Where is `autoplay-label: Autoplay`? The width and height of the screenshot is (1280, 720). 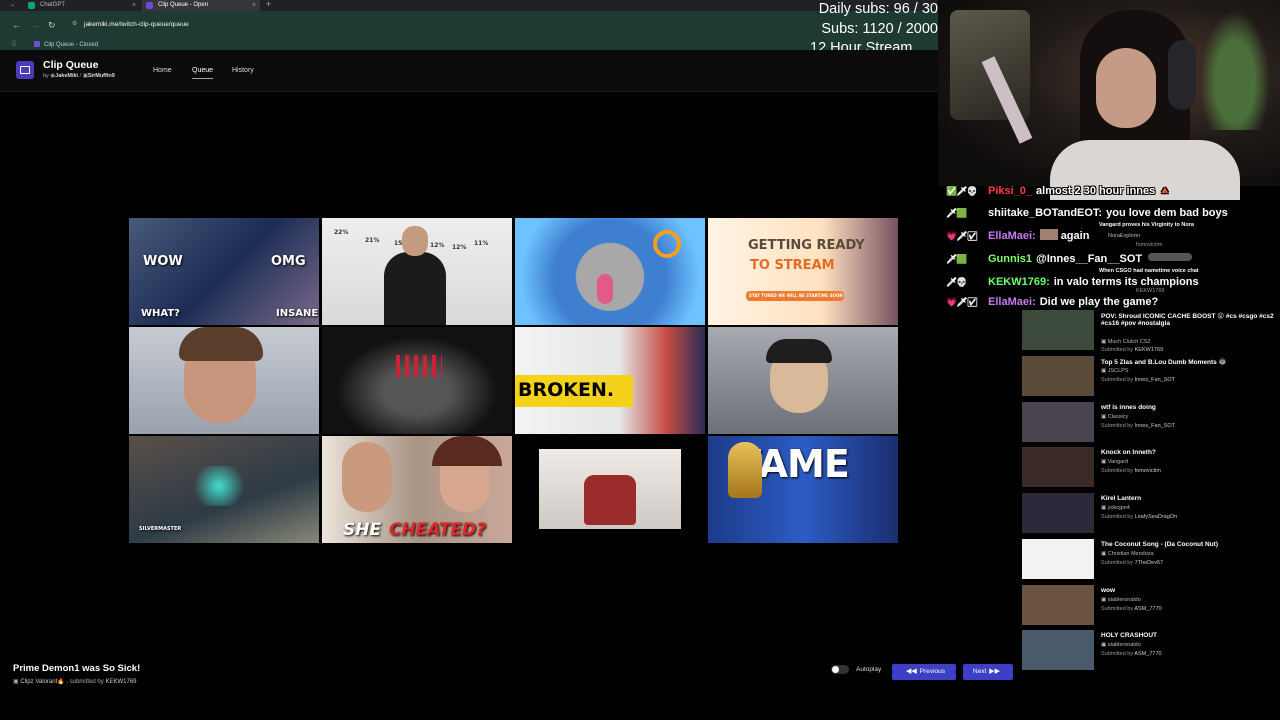 autoplay-label: Autoplay is located at coordinates (869, 669).